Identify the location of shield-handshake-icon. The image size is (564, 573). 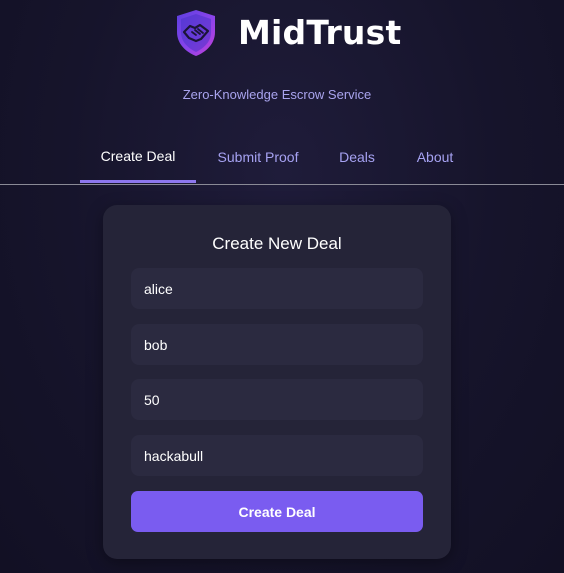
(196, 33).